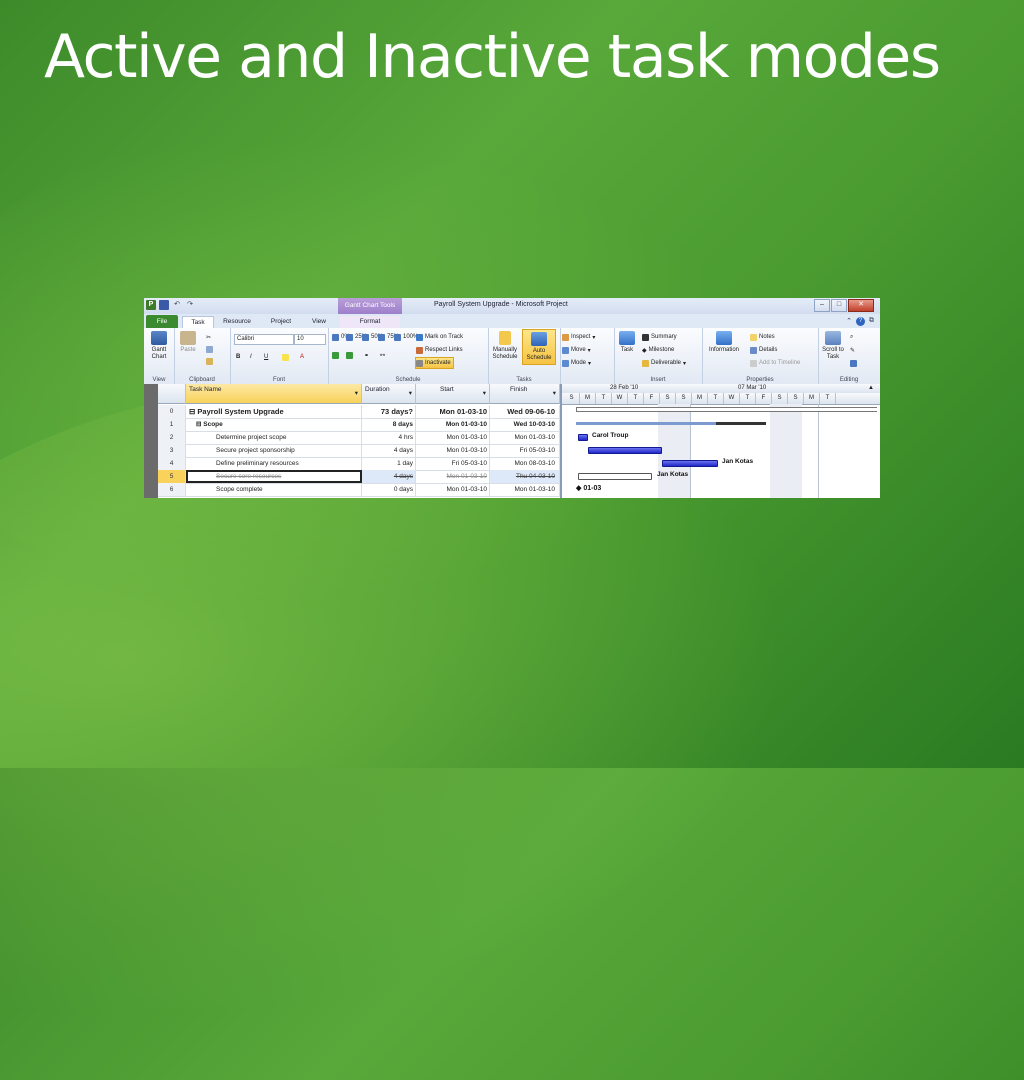 This screenshot has height=1080, width=1024. Describe the element at coordinates (349, 355) in the screenshot. I see `indent-button` at that location.